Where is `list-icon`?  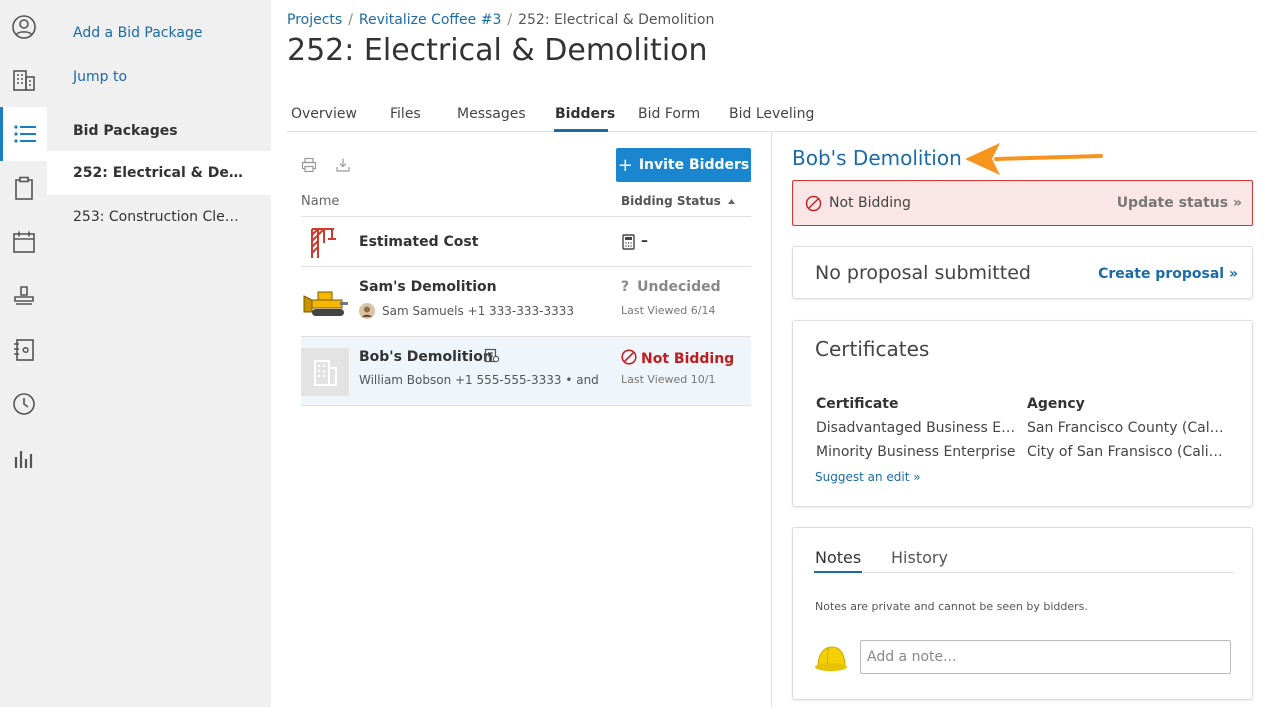 list-icon is located at coordinates (23, 134).